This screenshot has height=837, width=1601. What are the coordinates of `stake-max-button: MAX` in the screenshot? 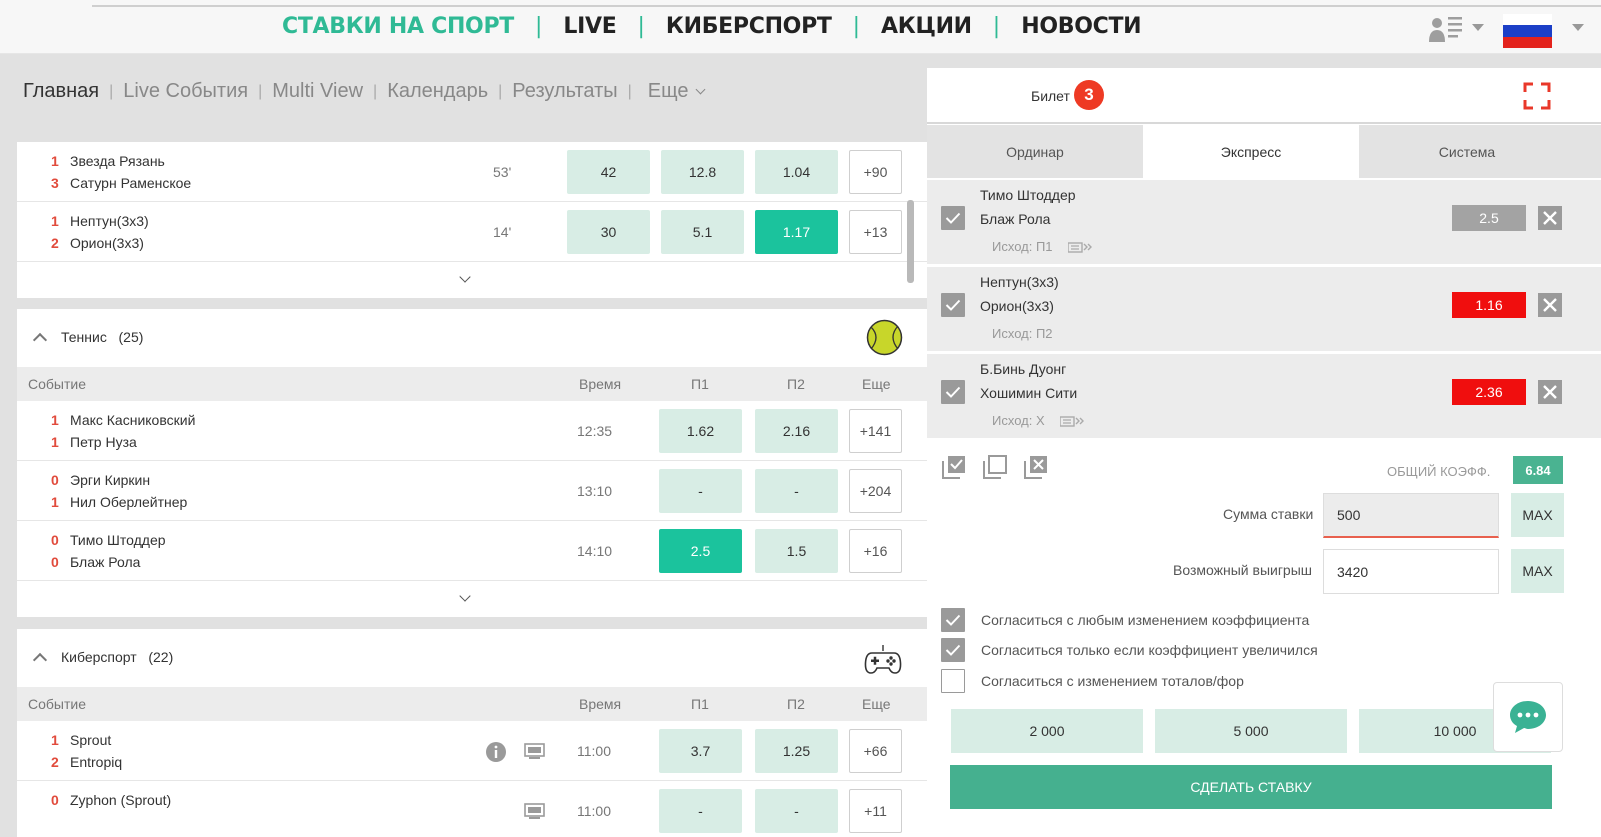 It's located at (1537, 515).